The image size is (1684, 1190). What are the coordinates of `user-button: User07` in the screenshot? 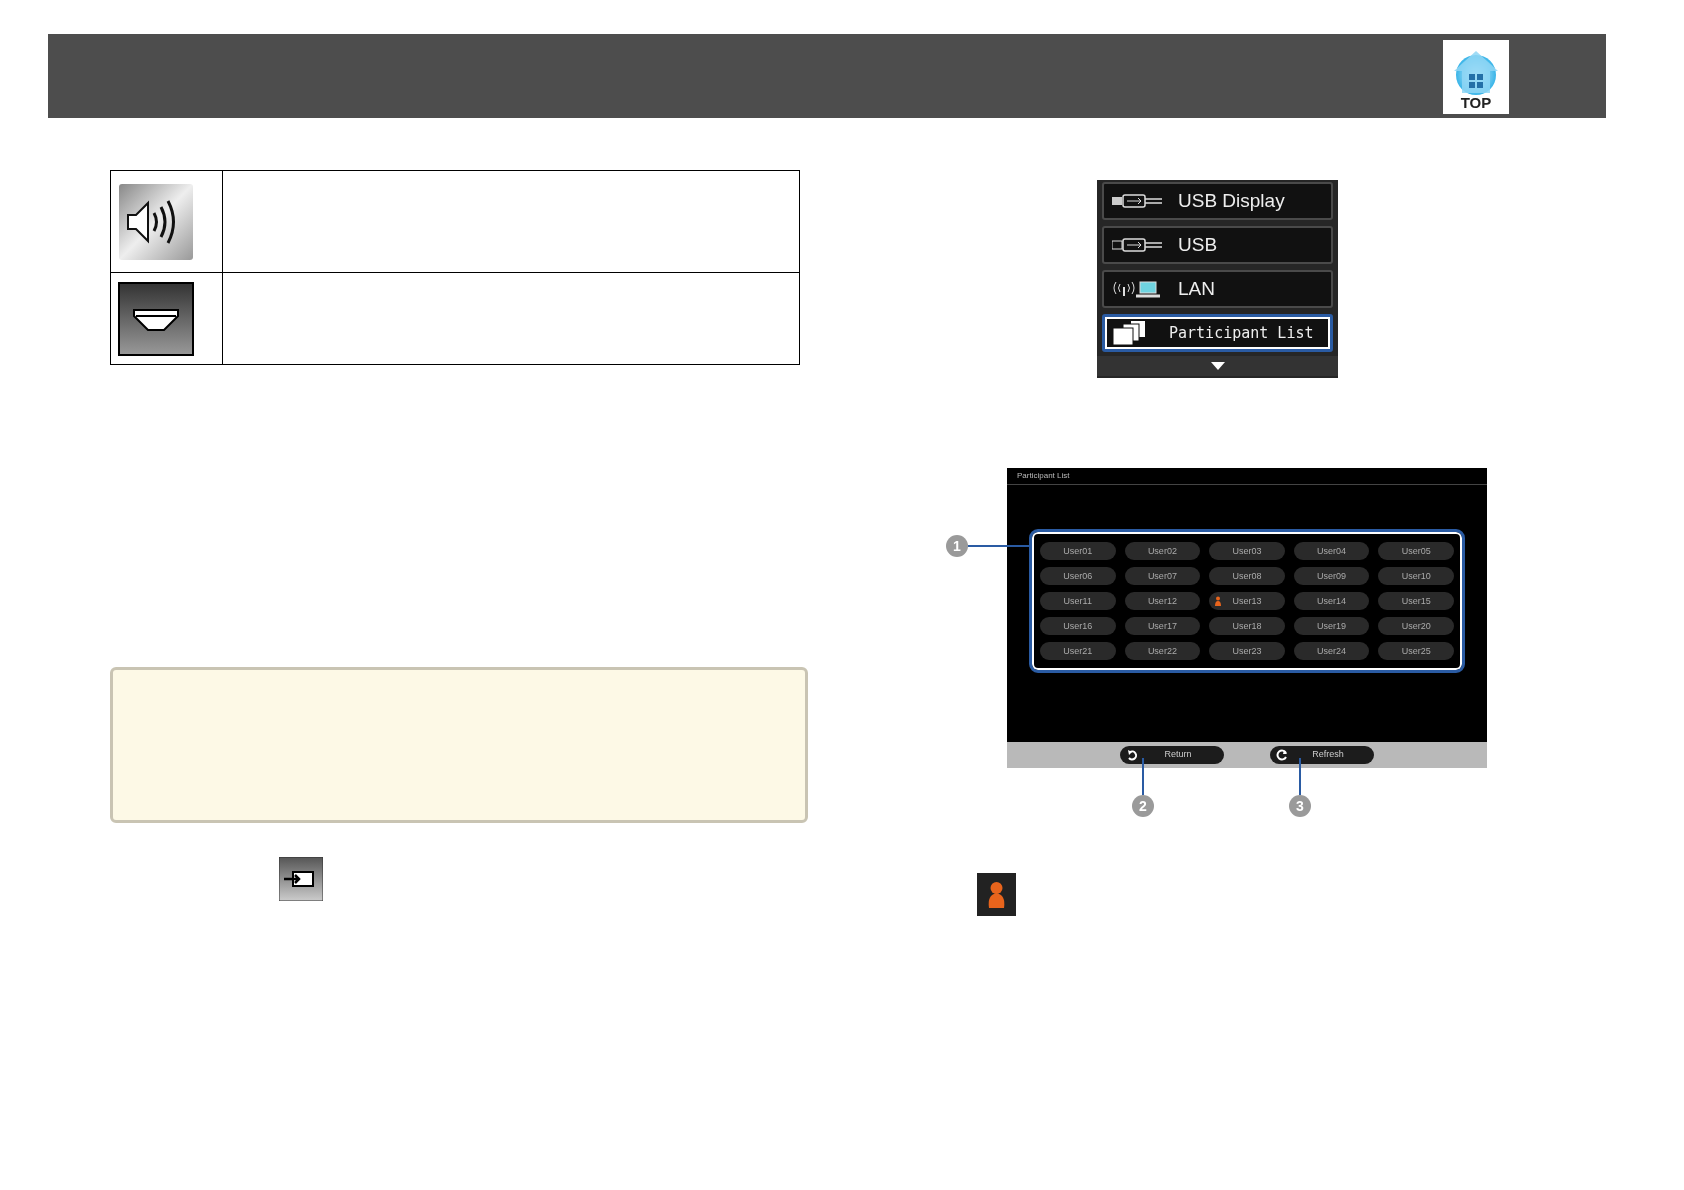 It's located at (1162, 576).